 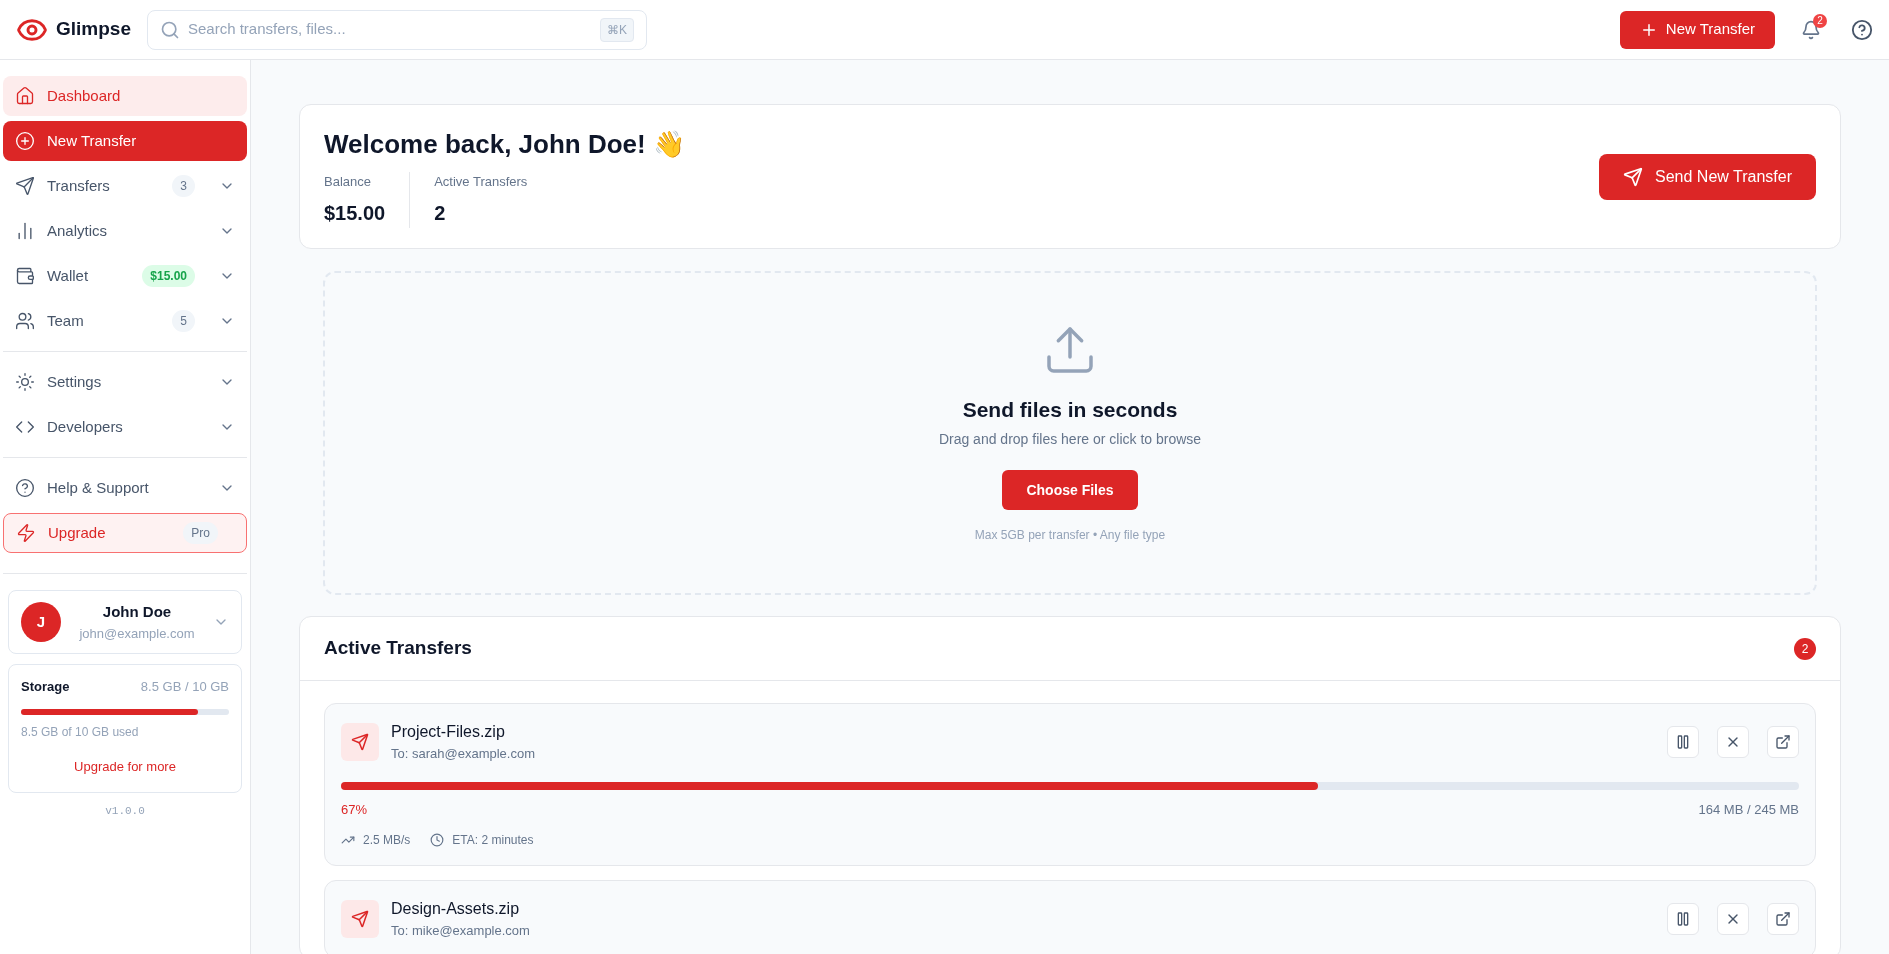 What do you see at coordinates (84, 95) in the screenshot?
I see `nav-label: Dashboard` at bounding box center [84, 95].